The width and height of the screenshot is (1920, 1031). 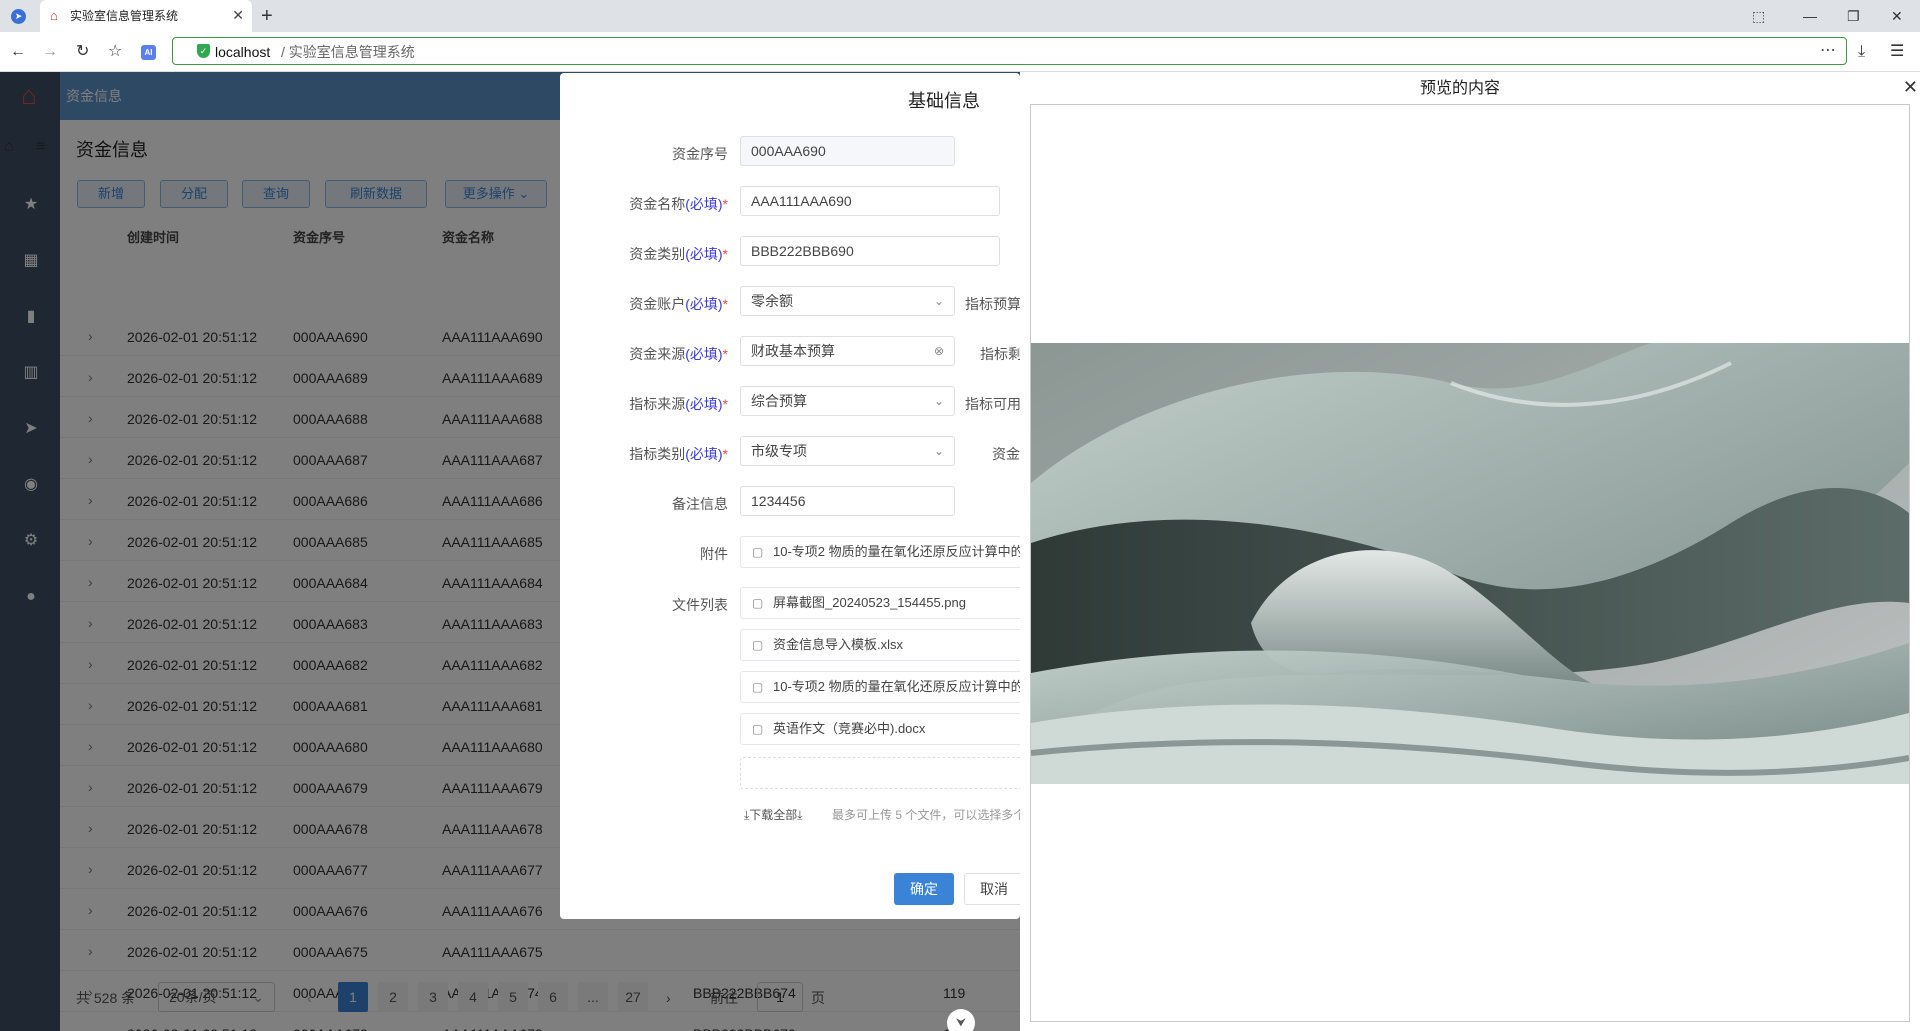 I want to click on upload-tip: 最多可上传 5 个文件，可以选择多个, so click(x=926, y=815).